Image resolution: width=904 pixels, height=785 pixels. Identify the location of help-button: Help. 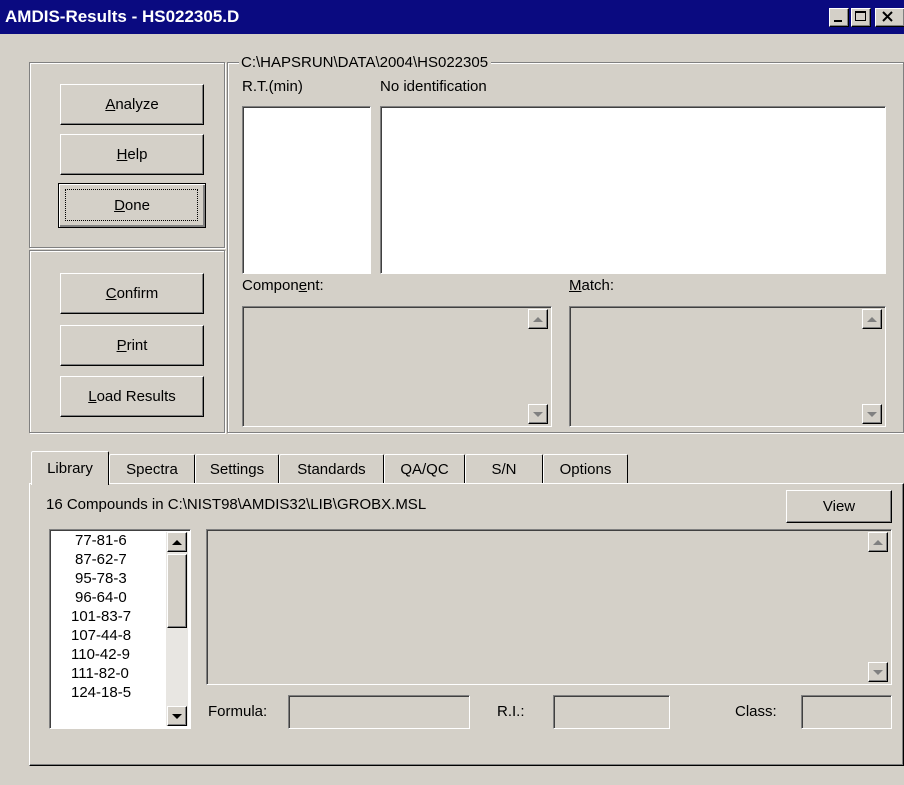
(132, 154).